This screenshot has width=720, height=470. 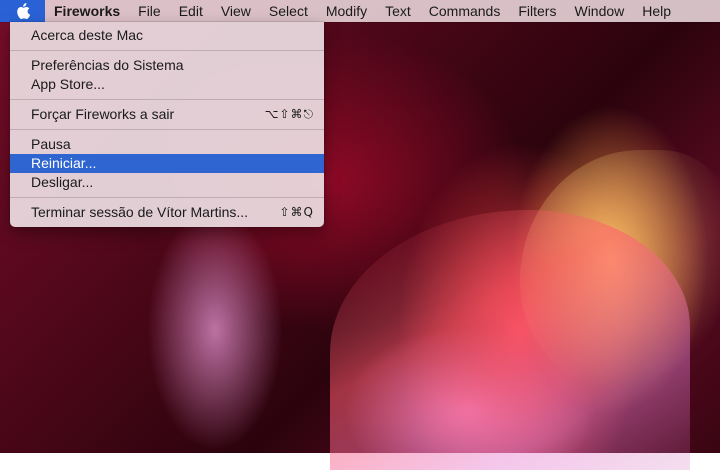 I want to click on menu-item-system-preferences: Preferências do Sistema, so click(x=167, y=65).